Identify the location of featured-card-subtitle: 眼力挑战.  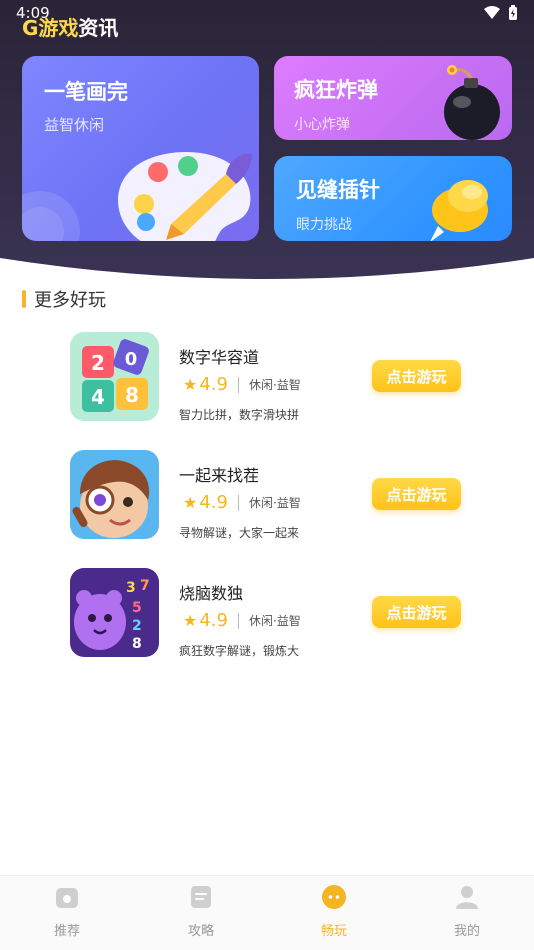
(324, 225).